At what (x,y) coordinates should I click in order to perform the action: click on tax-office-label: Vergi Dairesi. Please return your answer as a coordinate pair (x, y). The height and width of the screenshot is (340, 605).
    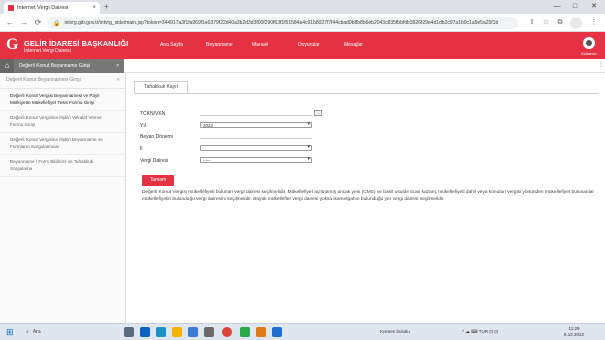
    Looking at the image, I should click on (154, 161).